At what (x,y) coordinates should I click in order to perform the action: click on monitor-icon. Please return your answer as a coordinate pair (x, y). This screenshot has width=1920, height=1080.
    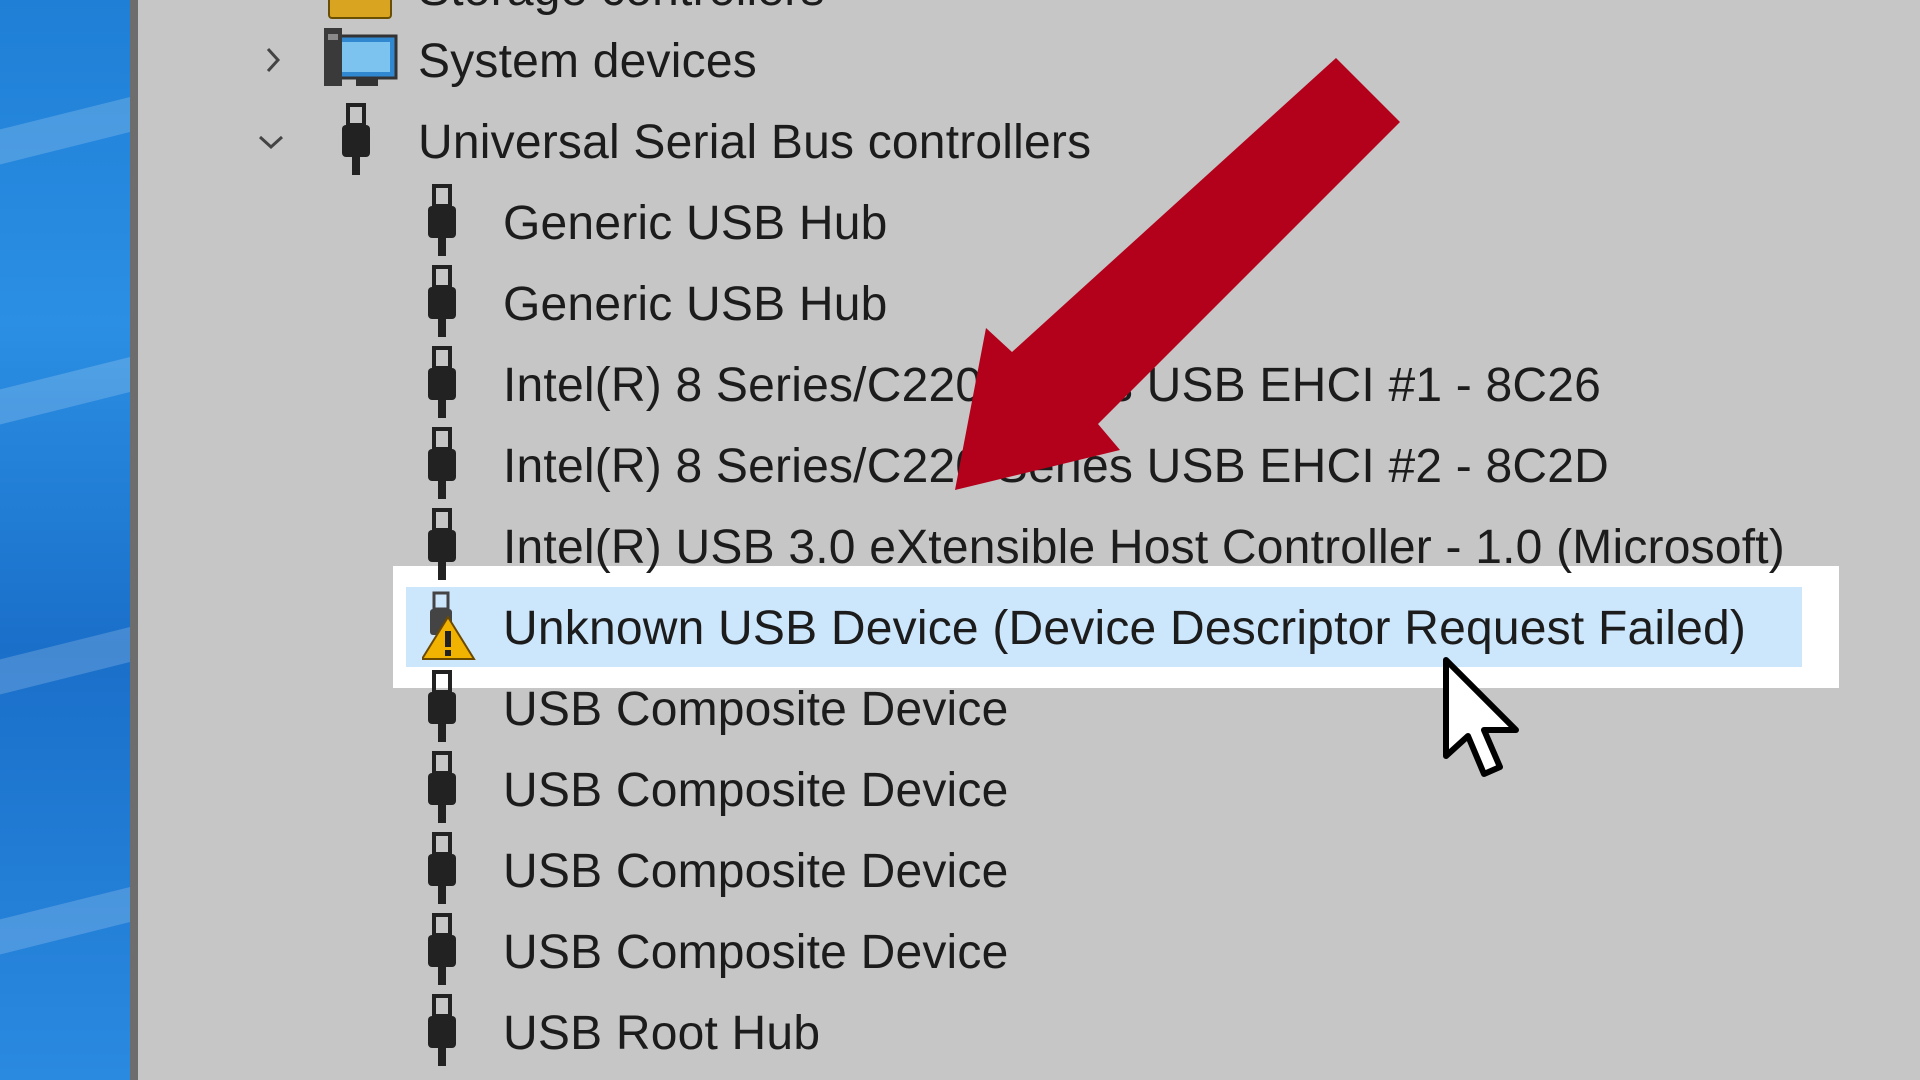
    Looking at the image, I should click on (360, 59).